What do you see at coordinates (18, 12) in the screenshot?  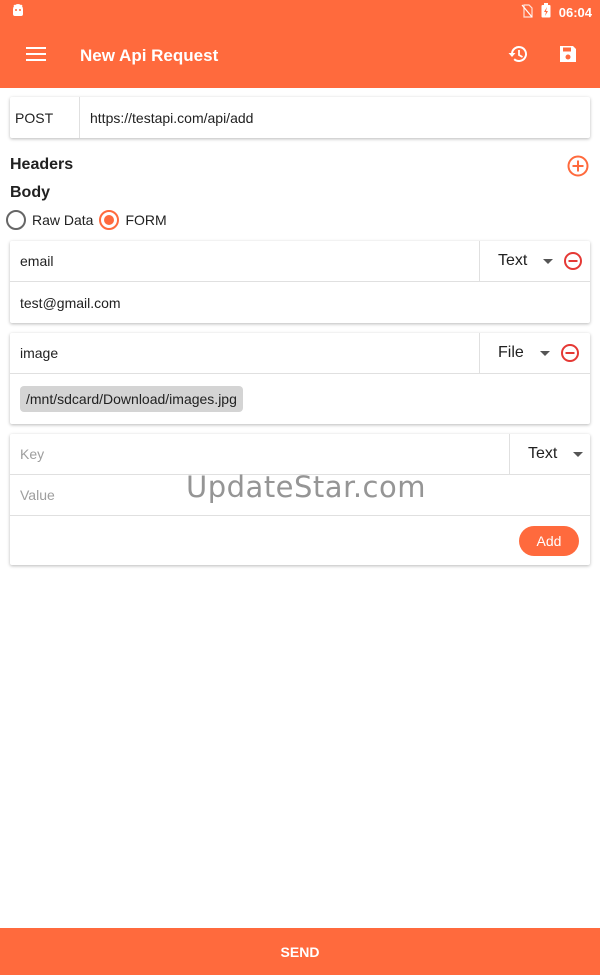 I see `android-icon` at bounding box center [18, 12].